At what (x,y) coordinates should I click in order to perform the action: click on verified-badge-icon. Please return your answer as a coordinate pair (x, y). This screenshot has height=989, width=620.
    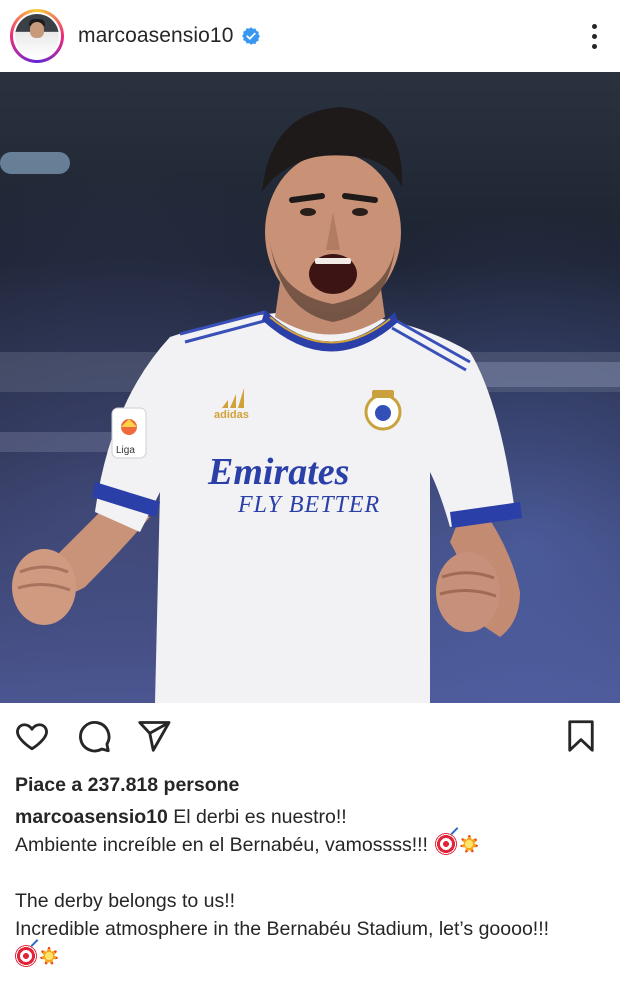
    Looking at the image, I should click on (250, 36).